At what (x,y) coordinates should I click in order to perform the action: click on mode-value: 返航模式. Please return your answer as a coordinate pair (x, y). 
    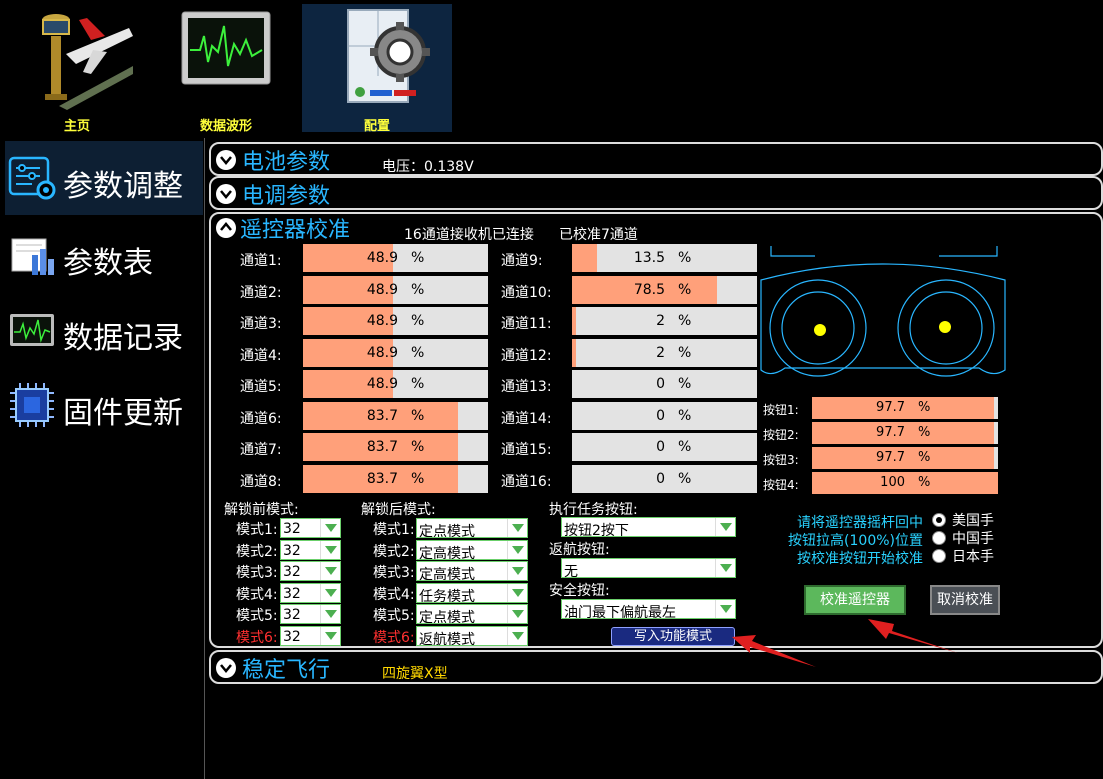
    Looking at the image, I should click on (447, 639).